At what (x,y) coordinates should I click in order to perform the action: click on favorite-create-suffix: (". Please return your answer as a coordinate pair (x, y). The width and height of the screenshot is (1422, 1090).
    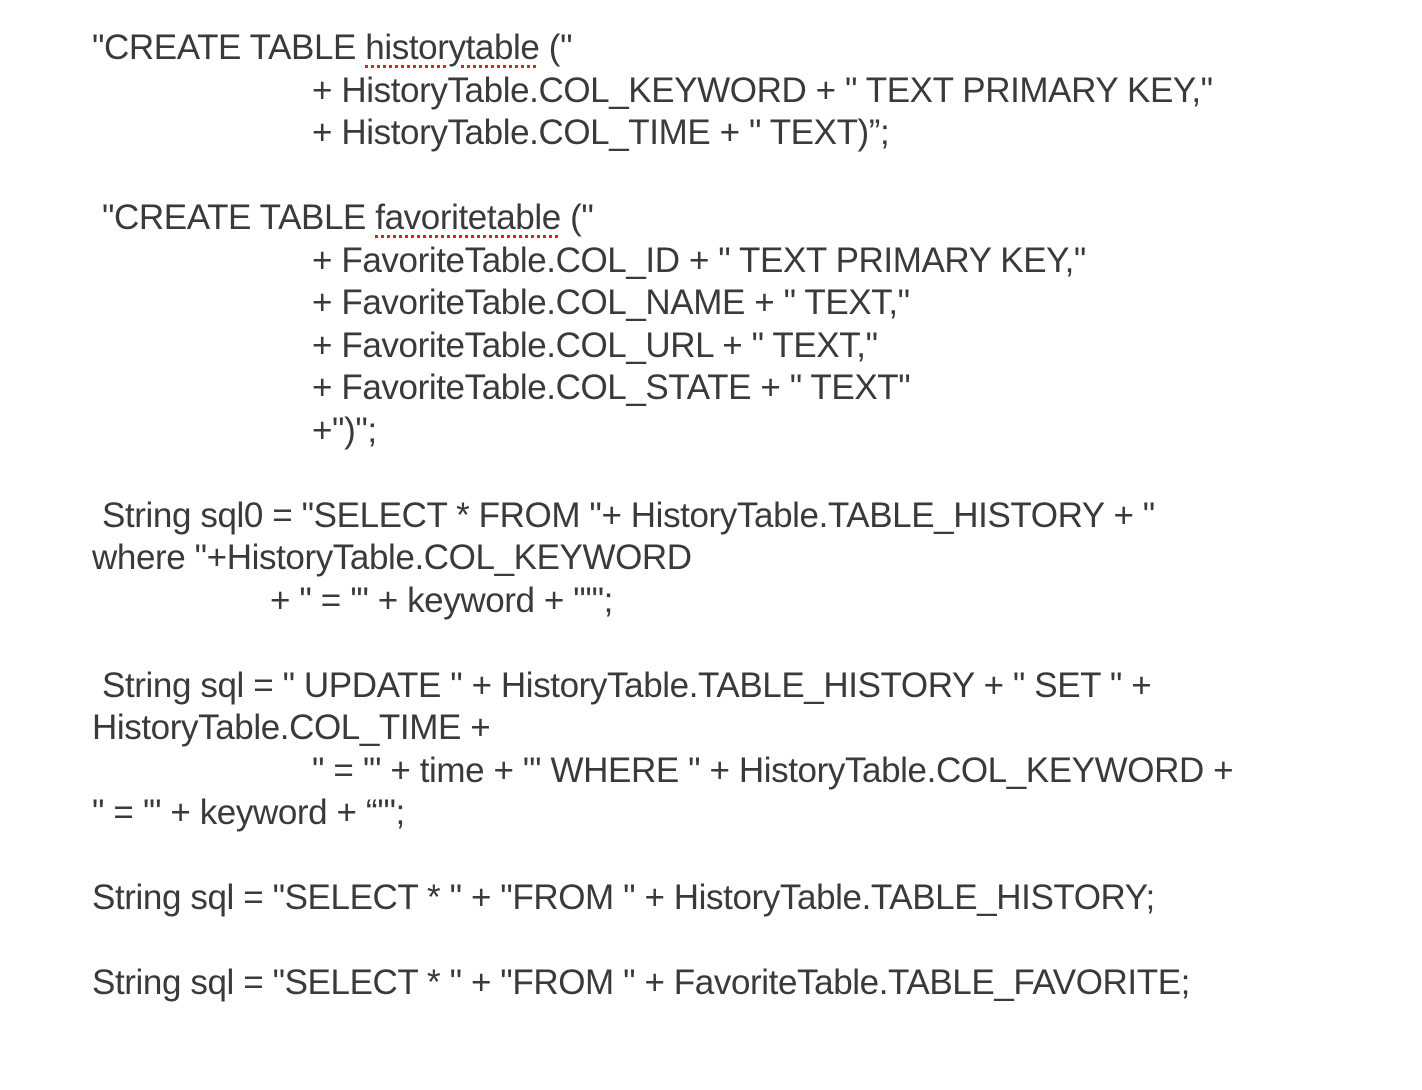
    Looking at the image, I should click on (577, 217).